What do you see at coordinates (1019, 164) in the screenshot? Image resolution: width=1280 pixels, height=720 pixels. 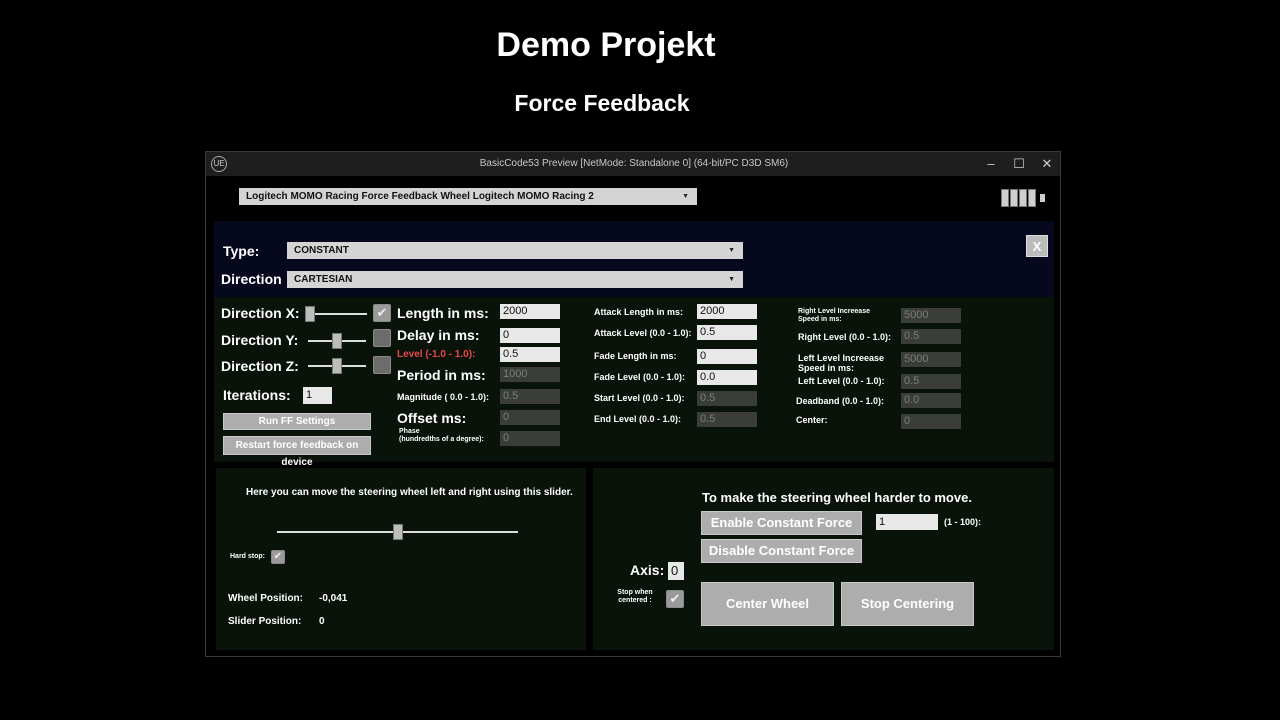 I see `maximize-button: ☐` at bounding box center [1019, 164].